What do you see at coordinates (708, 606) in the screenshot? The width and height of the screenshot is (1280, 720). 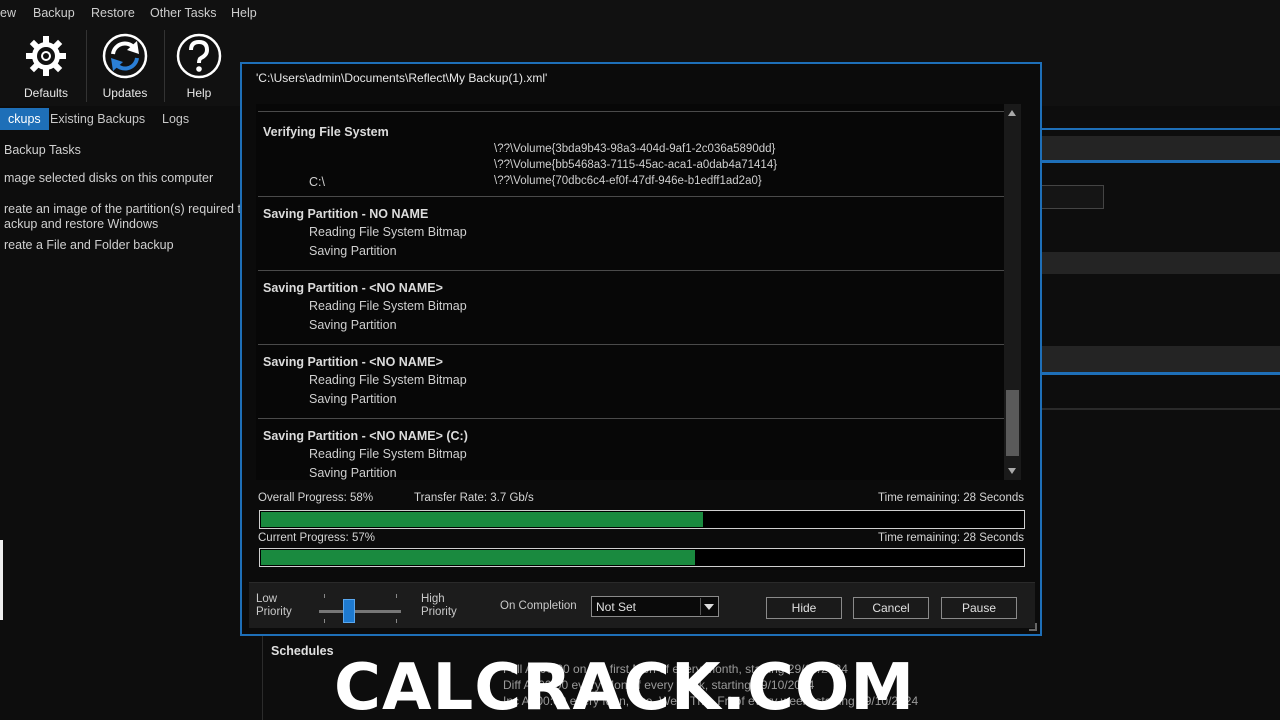 I see `chevron-down-icon` at bounding box center [708, 606].